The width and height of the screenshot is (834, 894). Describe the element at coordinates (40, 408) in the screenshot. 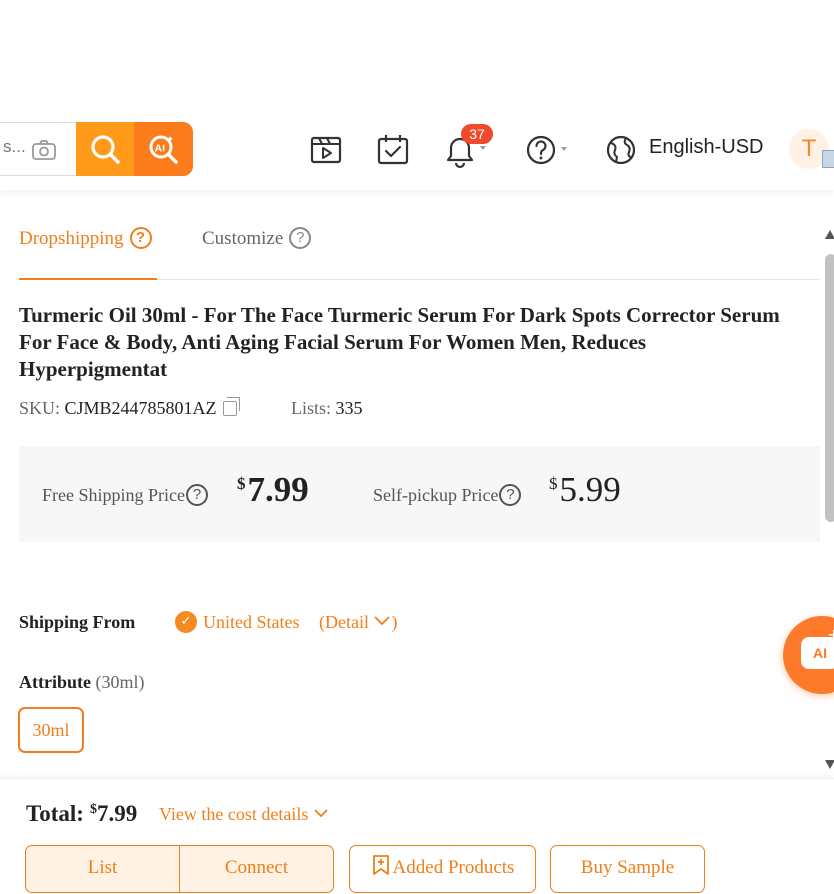

I see `sku-label: SKU:` at that location.